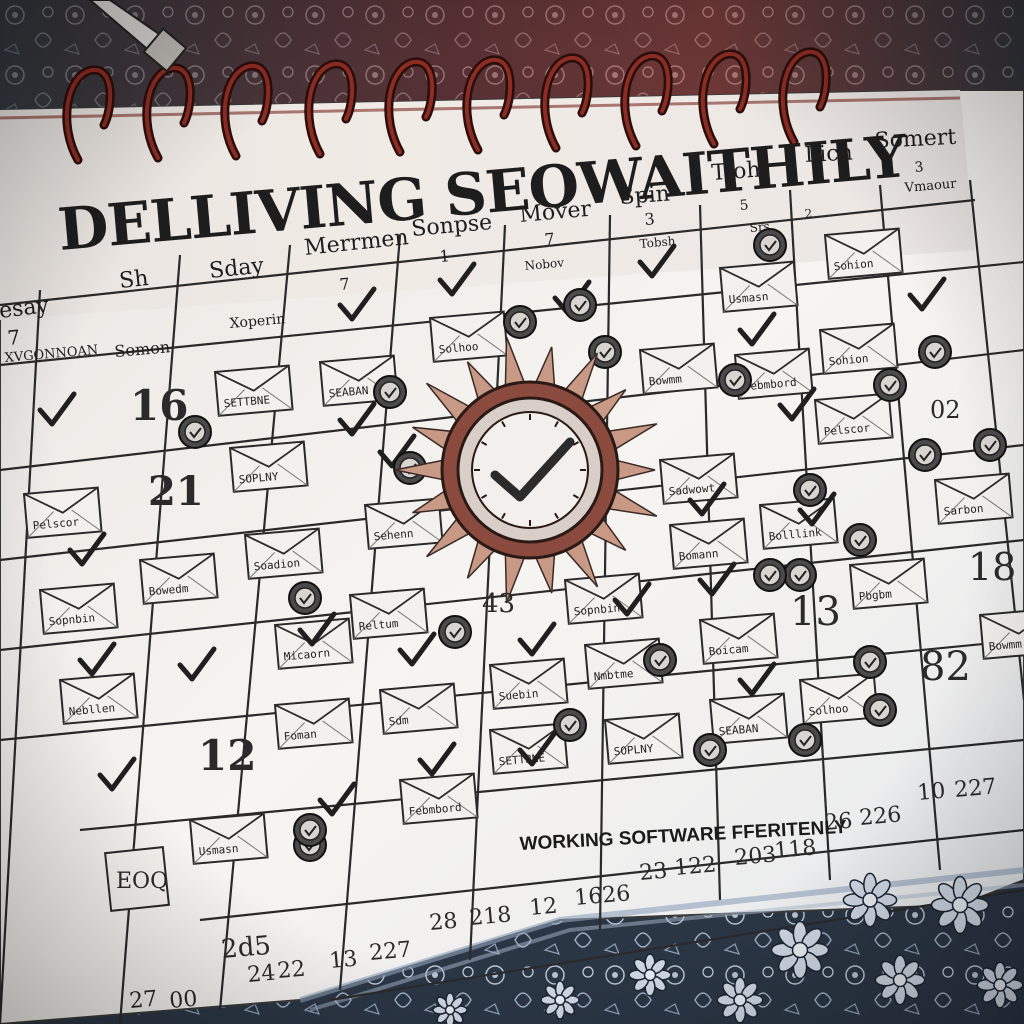  I want to click on day-number: 16, so click(159, 405).